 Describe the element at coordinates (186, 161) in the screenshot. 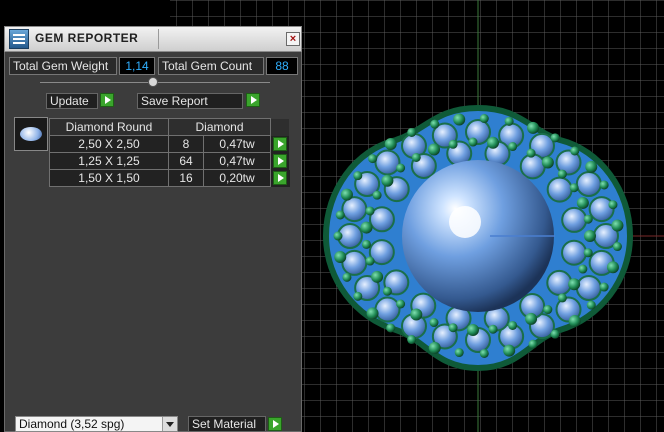

I see `gem-count: 64` at that location.